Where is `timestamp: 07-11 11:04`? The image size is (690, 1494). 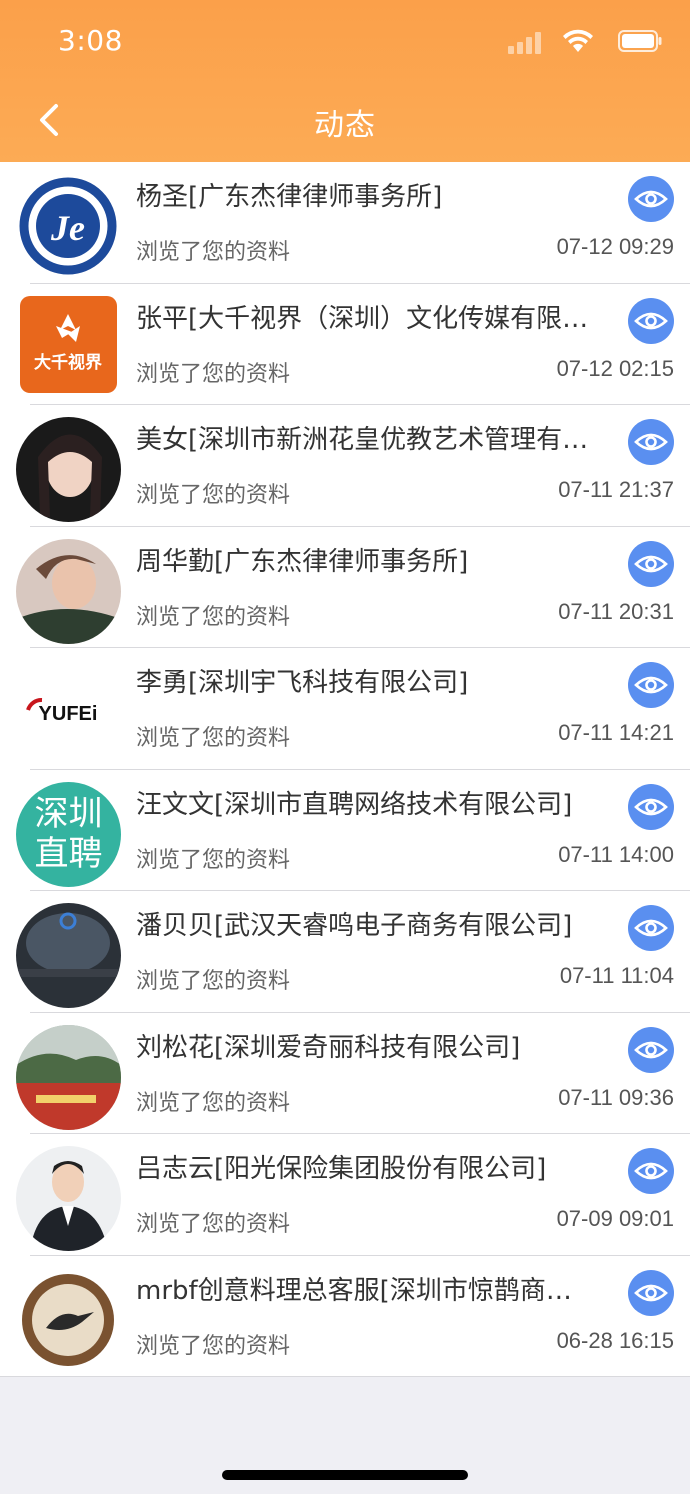 timestamp: 07-11 11:04 is located at coordinates (616, 975).